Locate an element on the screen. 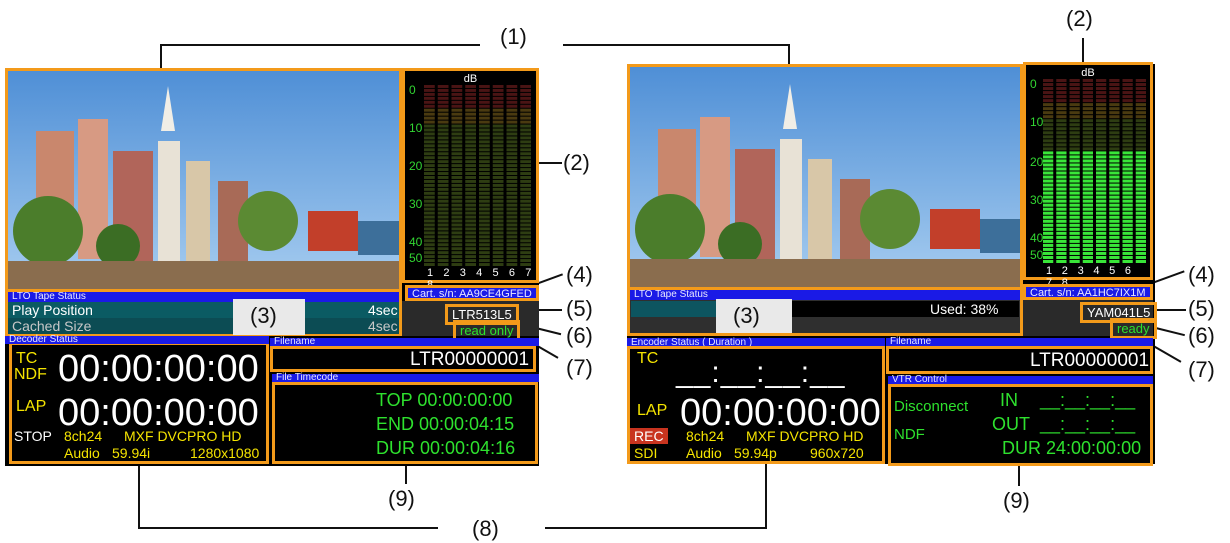 The height and width of the screenshot is (543, 1230). meter-scale-20: 20 is located at coordinates (1037, 162).